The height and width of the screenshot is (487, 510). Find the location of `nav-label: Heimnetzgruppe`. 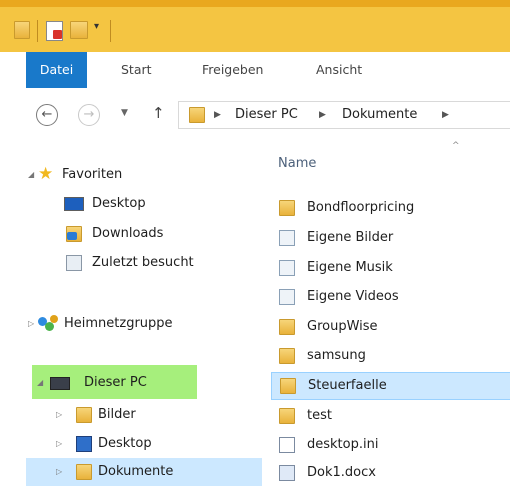

nav-label: Heimnetzgruppe is located at coordinates (118, 323).